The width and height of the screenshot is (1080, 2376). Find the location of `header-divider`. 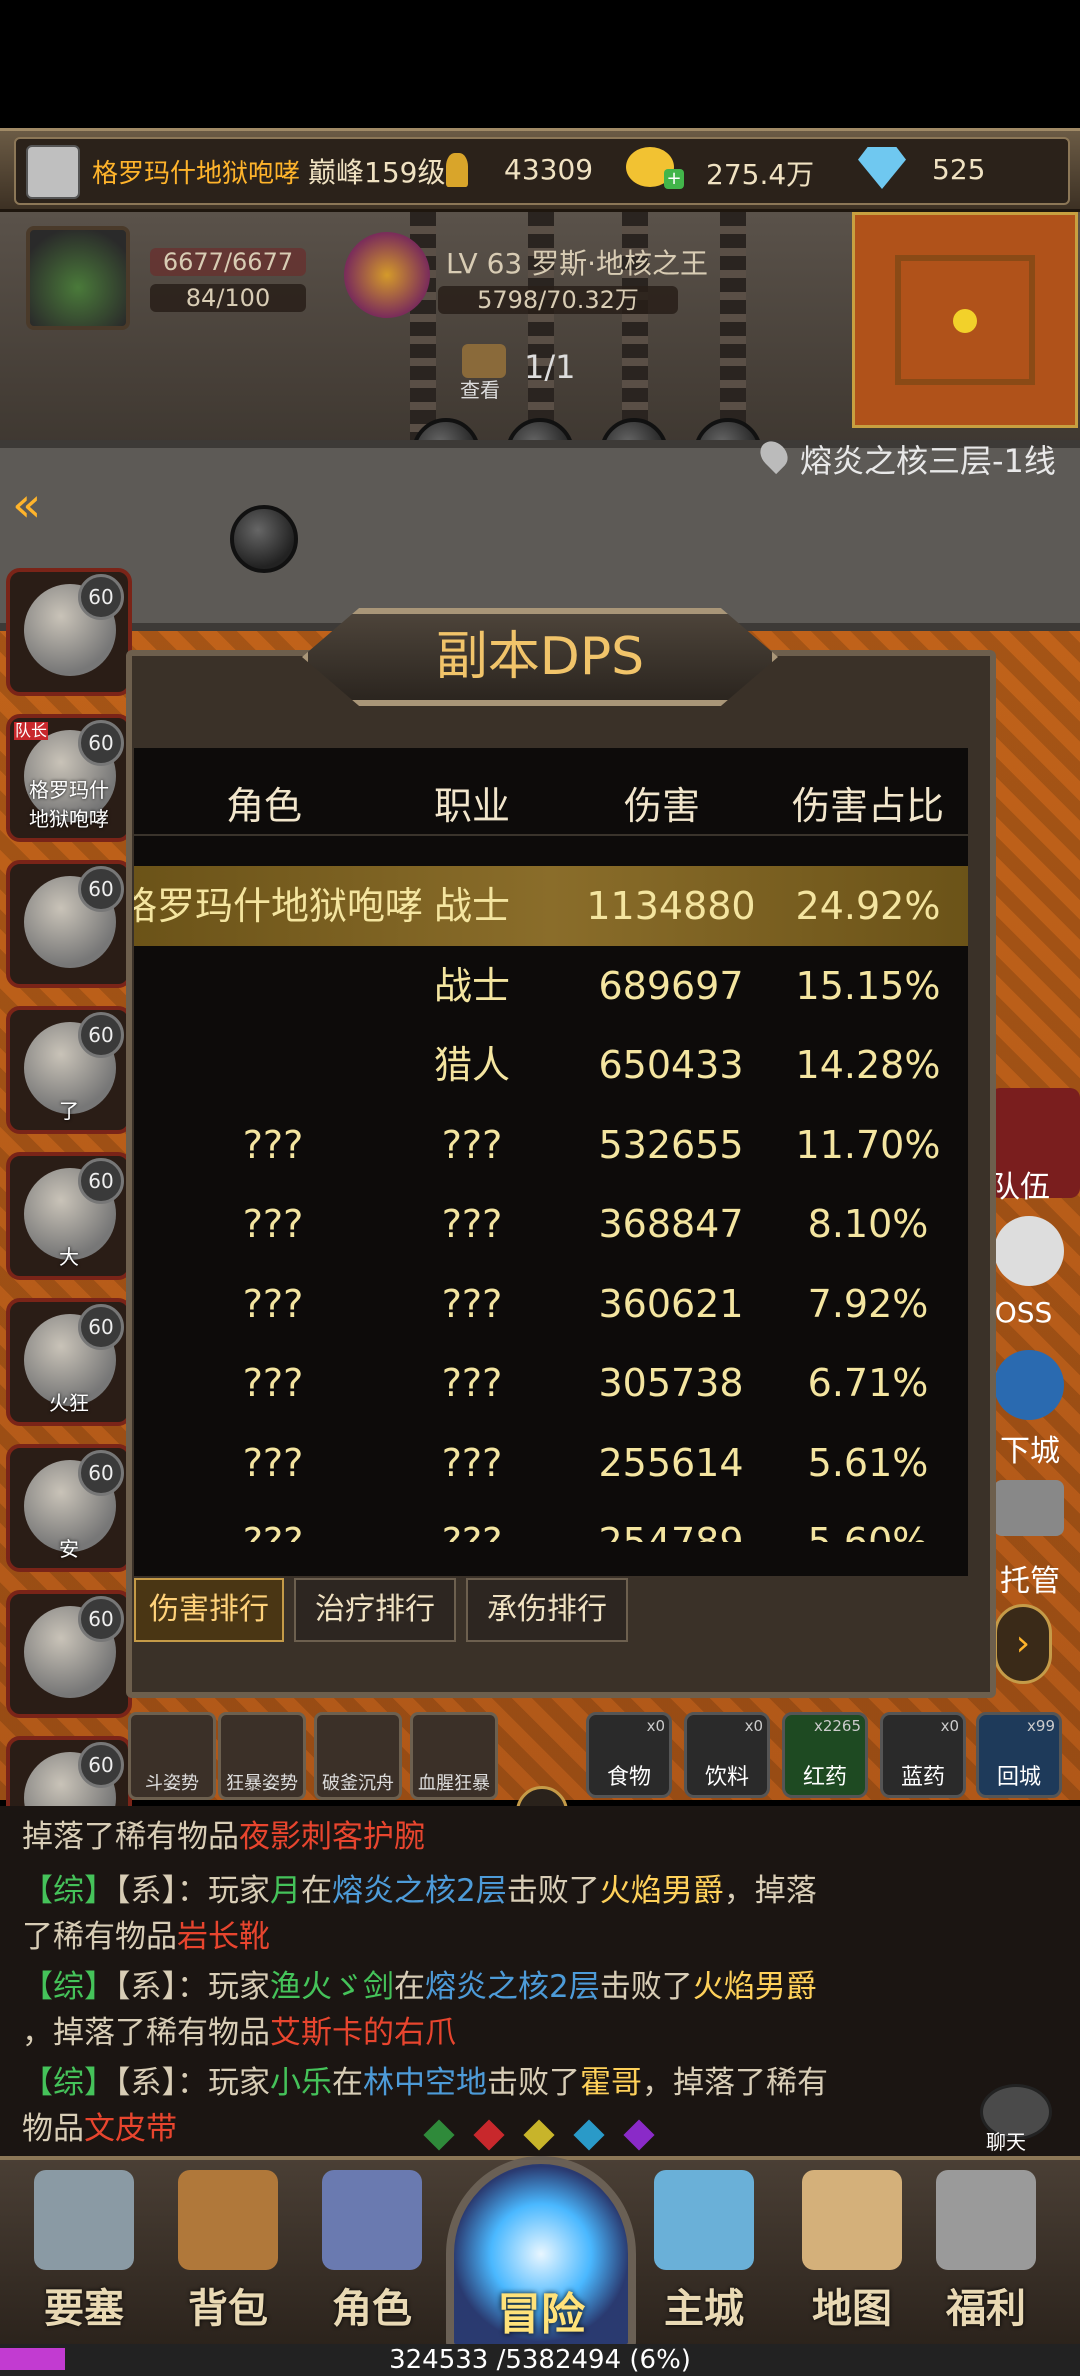

header-divider is located at coordinates (551, 835).